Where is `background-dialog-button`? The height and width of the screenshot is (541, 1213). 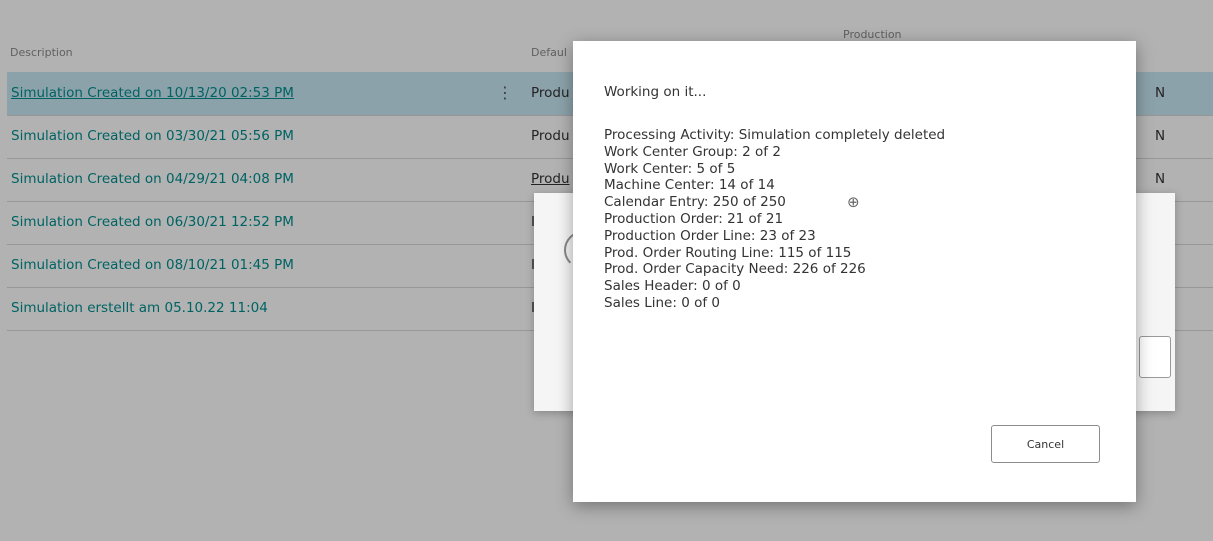 background-dialog-button is located at coordinates (1155, 357).